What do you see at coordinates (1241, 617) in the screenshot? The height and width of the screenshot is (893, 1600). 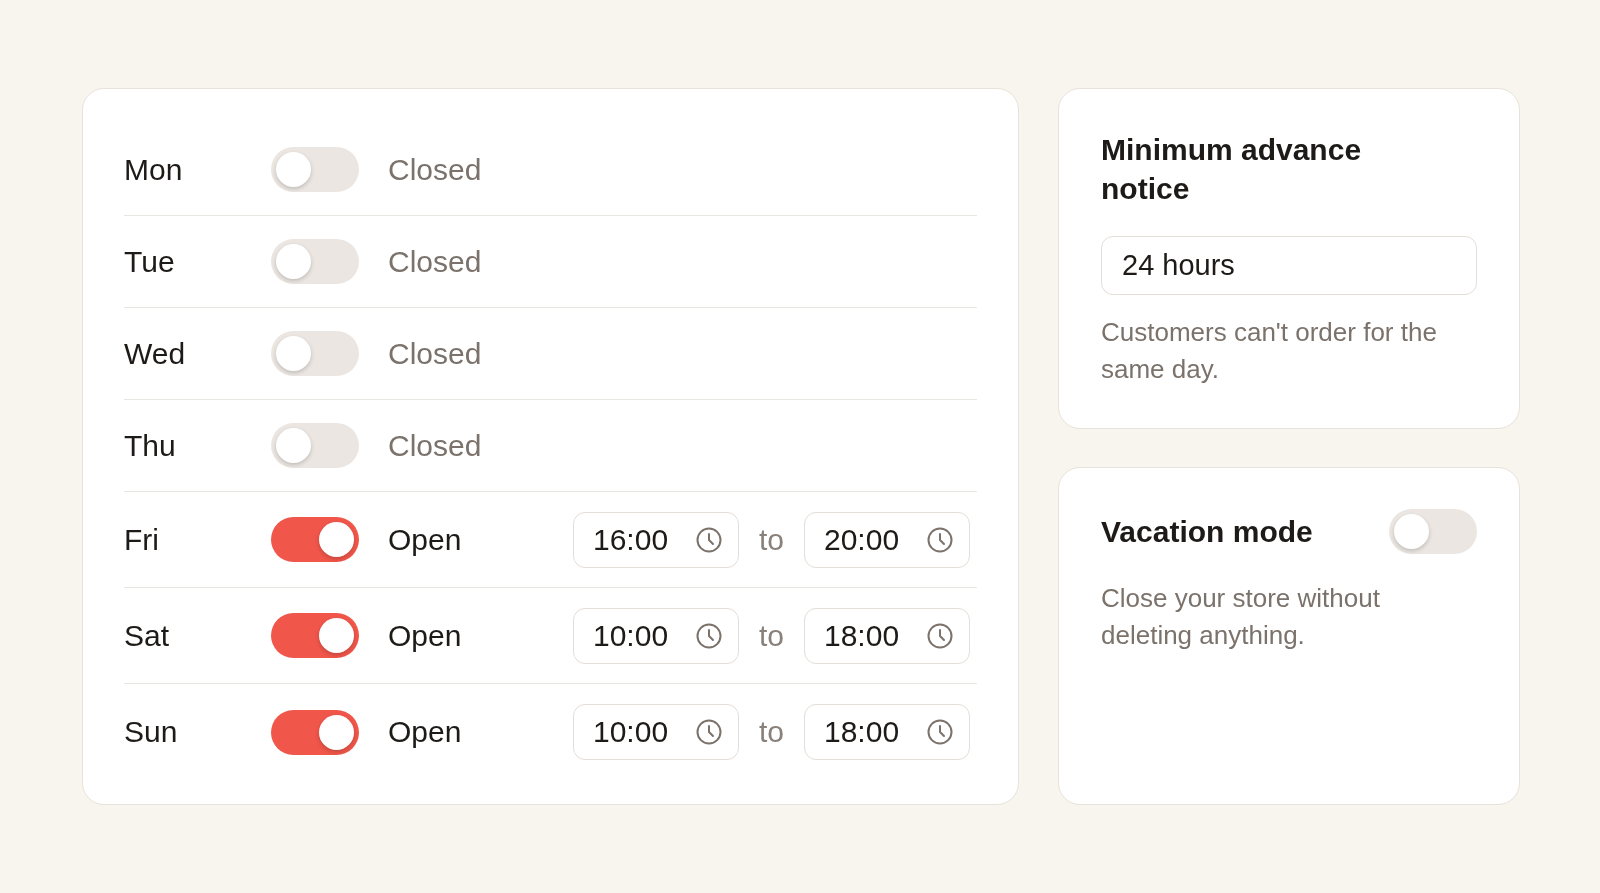 I see `description-text: Close your store without deleting anything.` at bounding box center [1241, 617].